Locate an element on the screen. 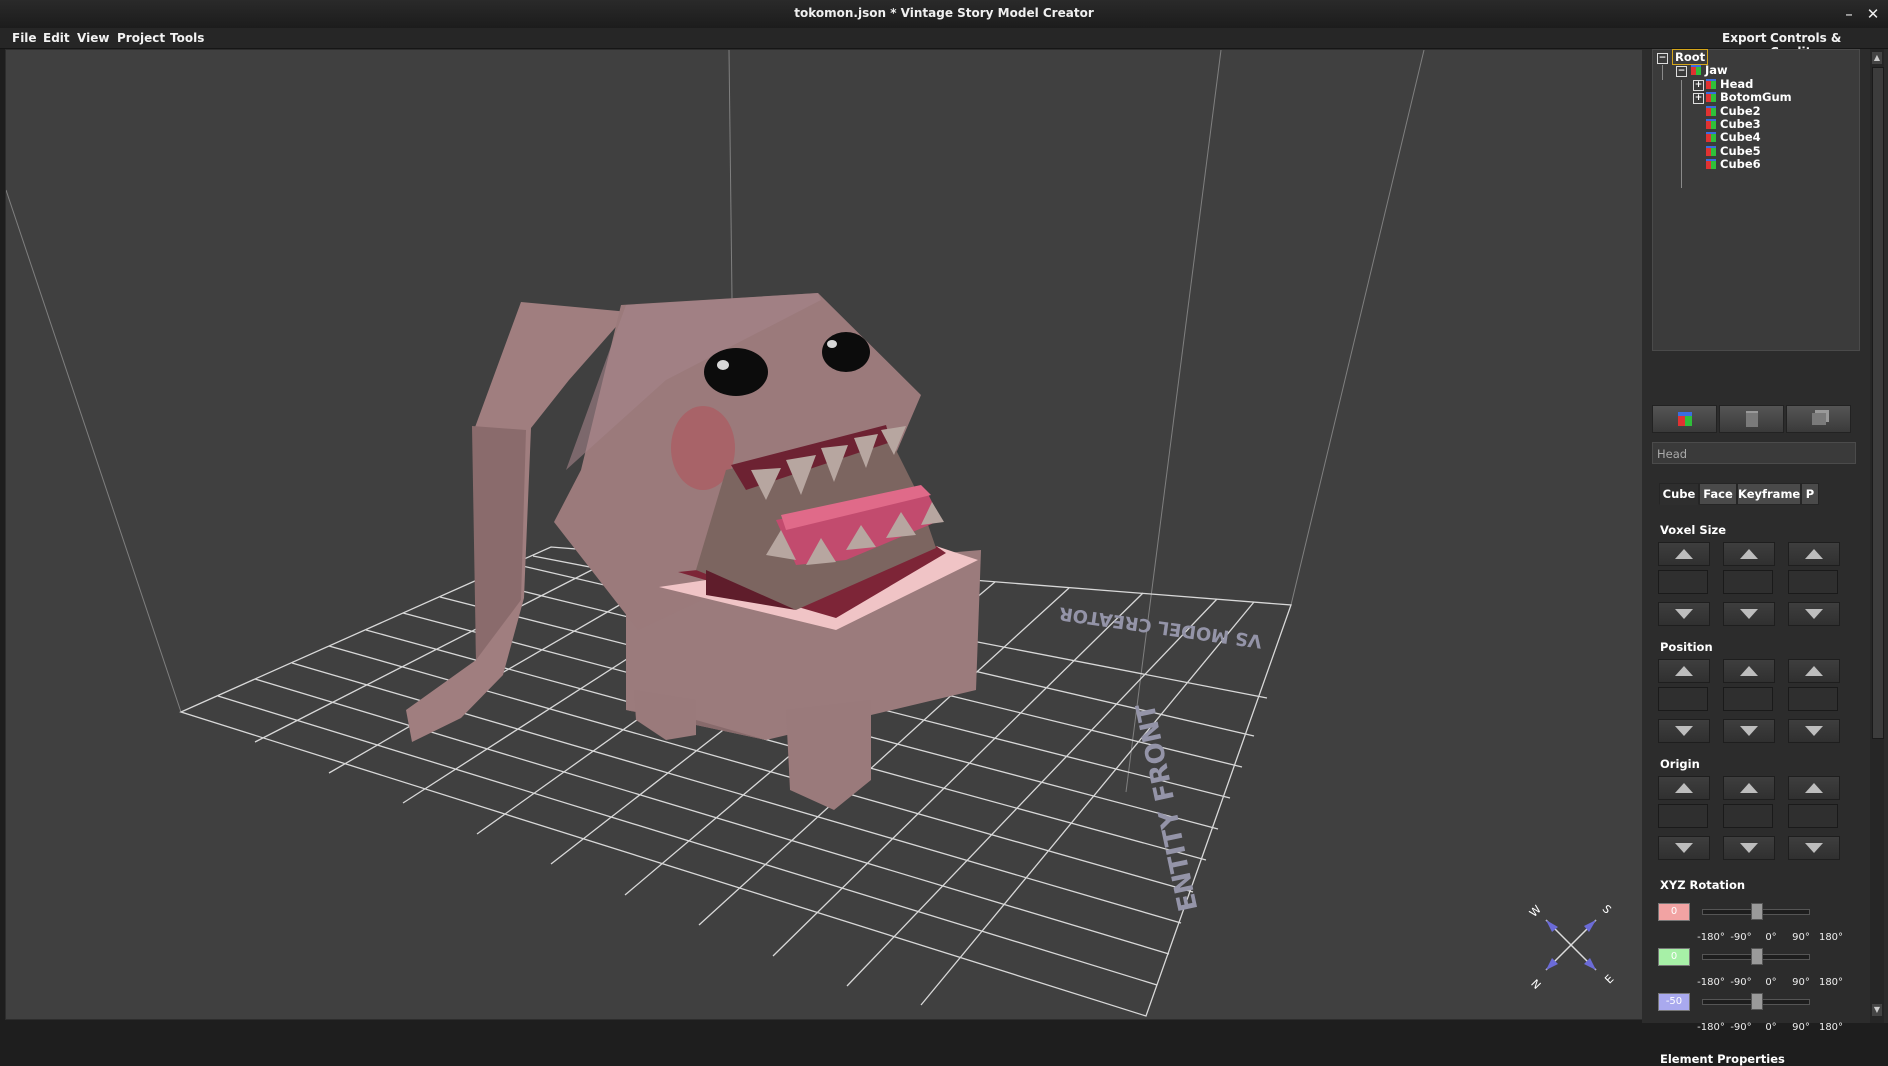 This screenshot has height=1066, width=1888. expand-icon: + is located at coordinates (1698, 98).